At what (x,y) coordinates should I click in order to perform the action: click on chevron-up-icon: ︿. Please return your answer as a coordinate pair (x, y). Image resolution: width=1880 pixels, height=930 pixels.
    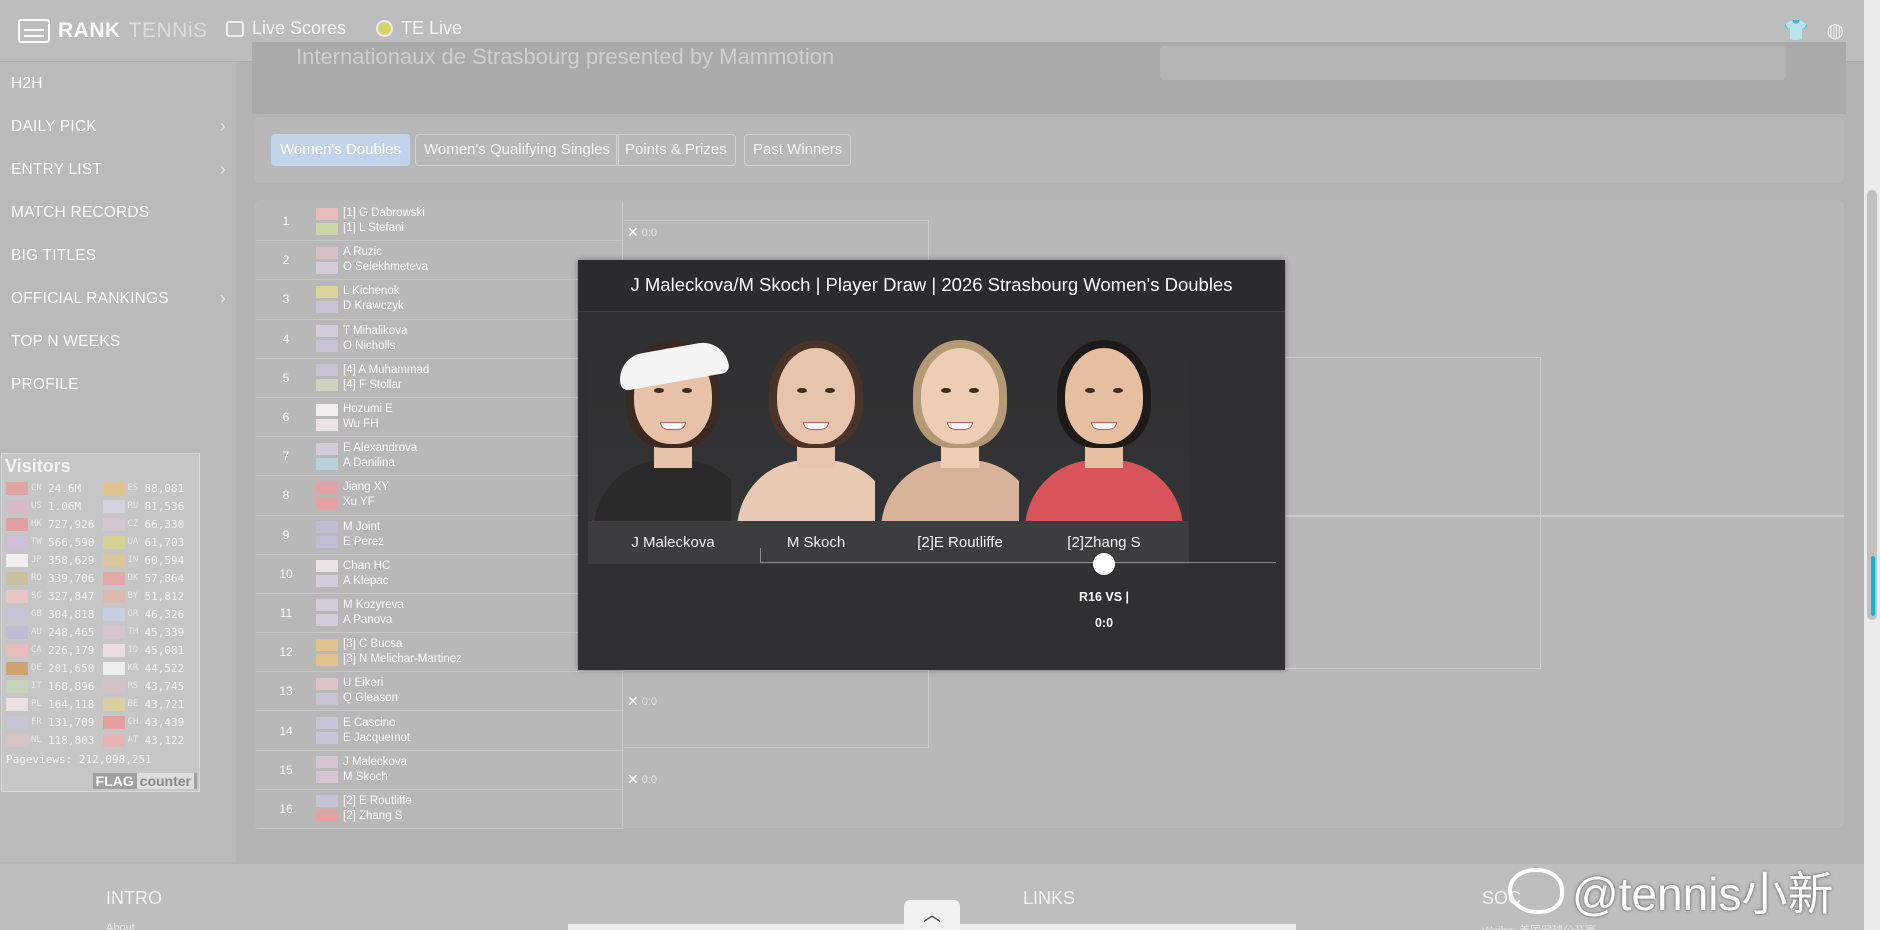
    Looking at the image, I should click on (932, 915).